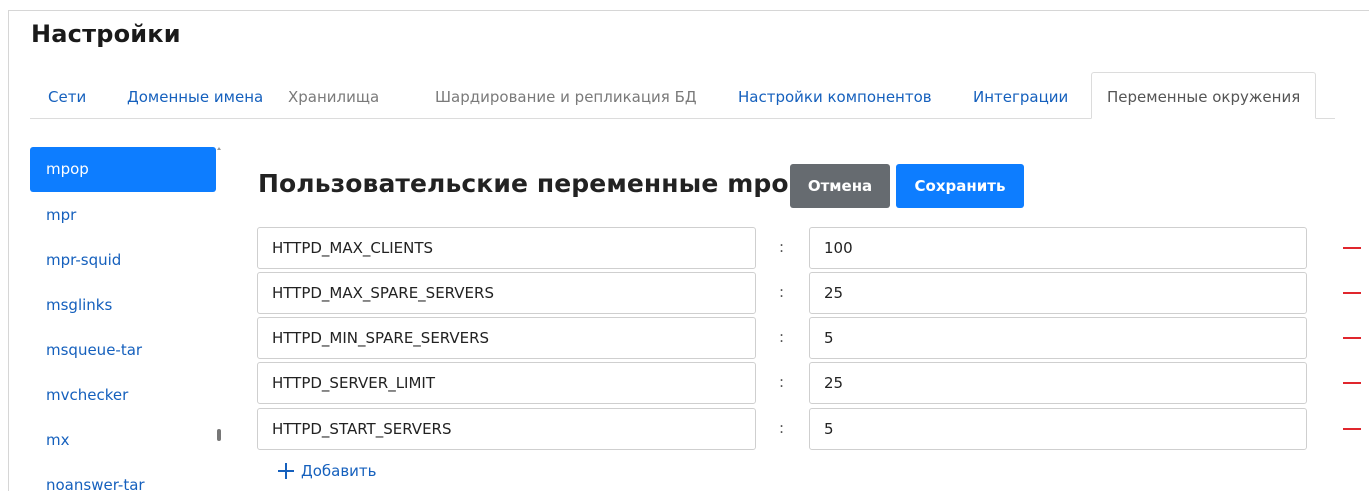 This screenshot has height=491, width=1369. I want to click on sidebar-item-noanswer-tar: noanswer-tar, so click(123, 476).